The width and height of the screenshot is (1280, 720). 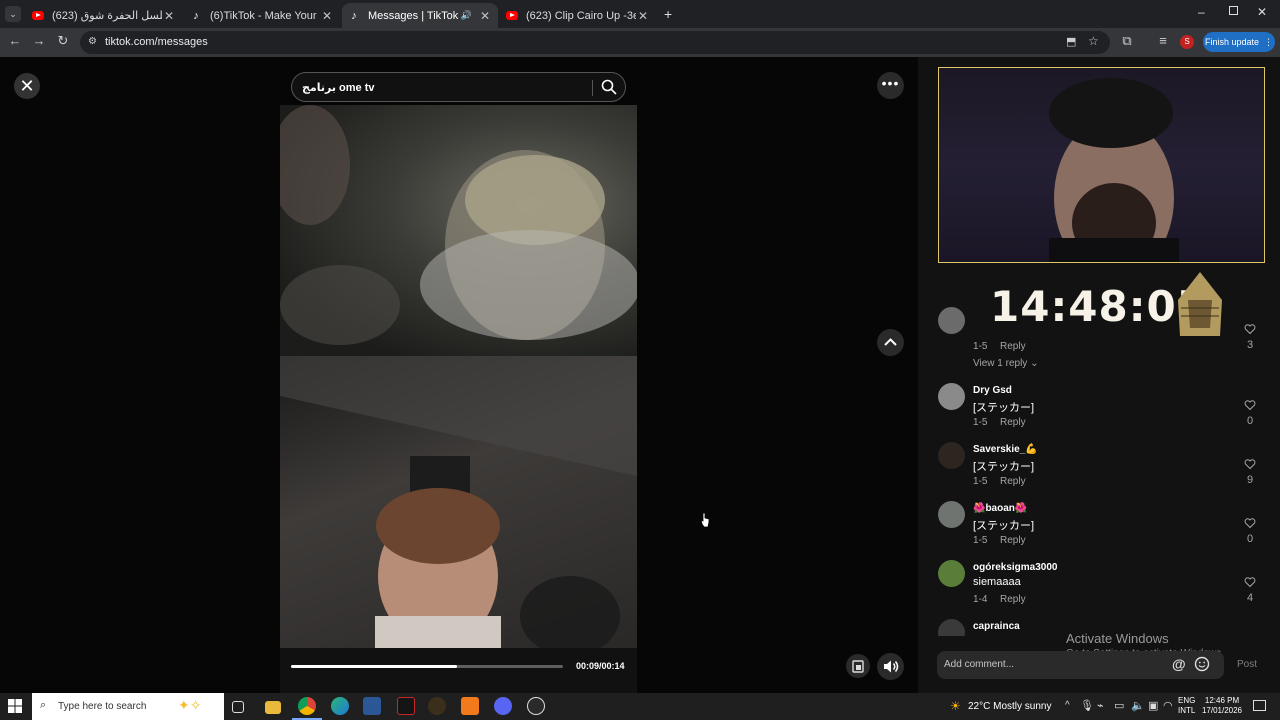 What do you see at coordinates (104, 15) in the screenshot?
I see `tab-song: اغنية مسلسل الحفرة شوق (623) ✕` at bounding box center [104, 15].